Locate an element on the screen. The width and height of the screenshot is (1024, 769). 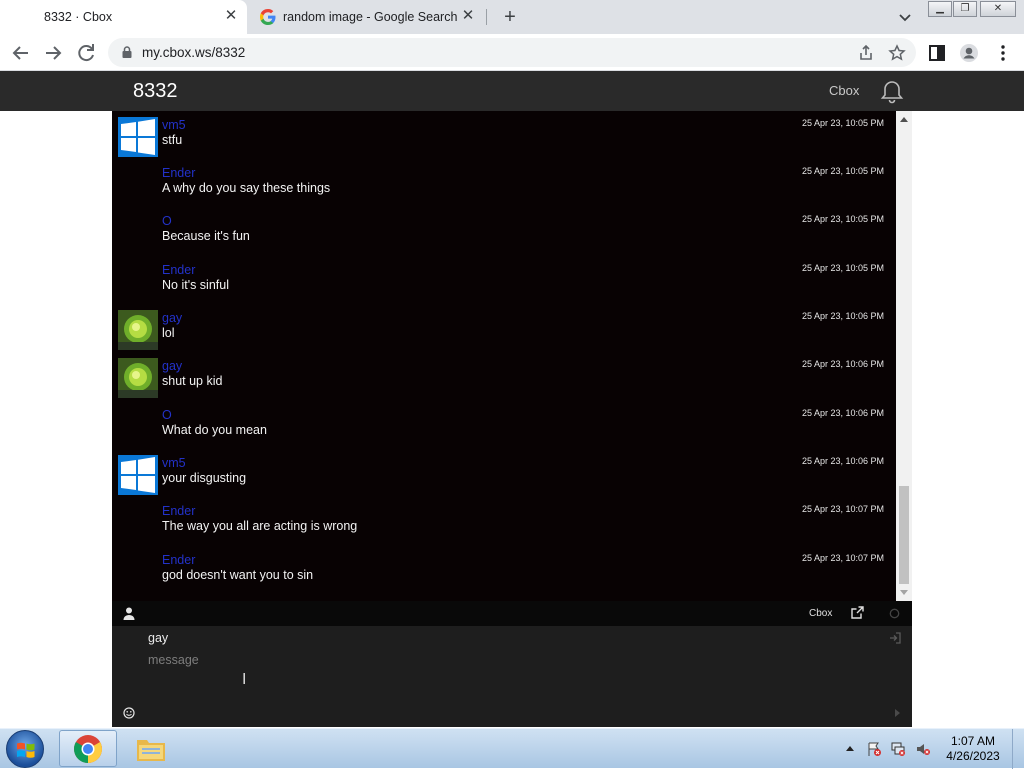
menu-dots-icon is located at coordinates (1003, 53).